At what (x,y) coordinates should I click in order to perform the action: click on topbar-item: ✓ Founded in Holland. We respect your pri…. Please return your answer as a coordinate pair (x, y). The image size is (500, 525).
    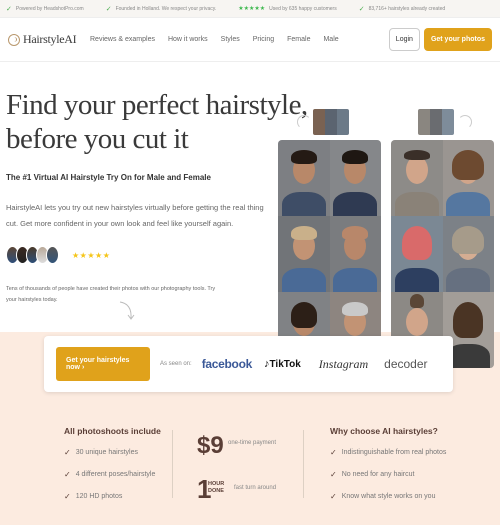
    Looking at the image, I should click on (161, 9).